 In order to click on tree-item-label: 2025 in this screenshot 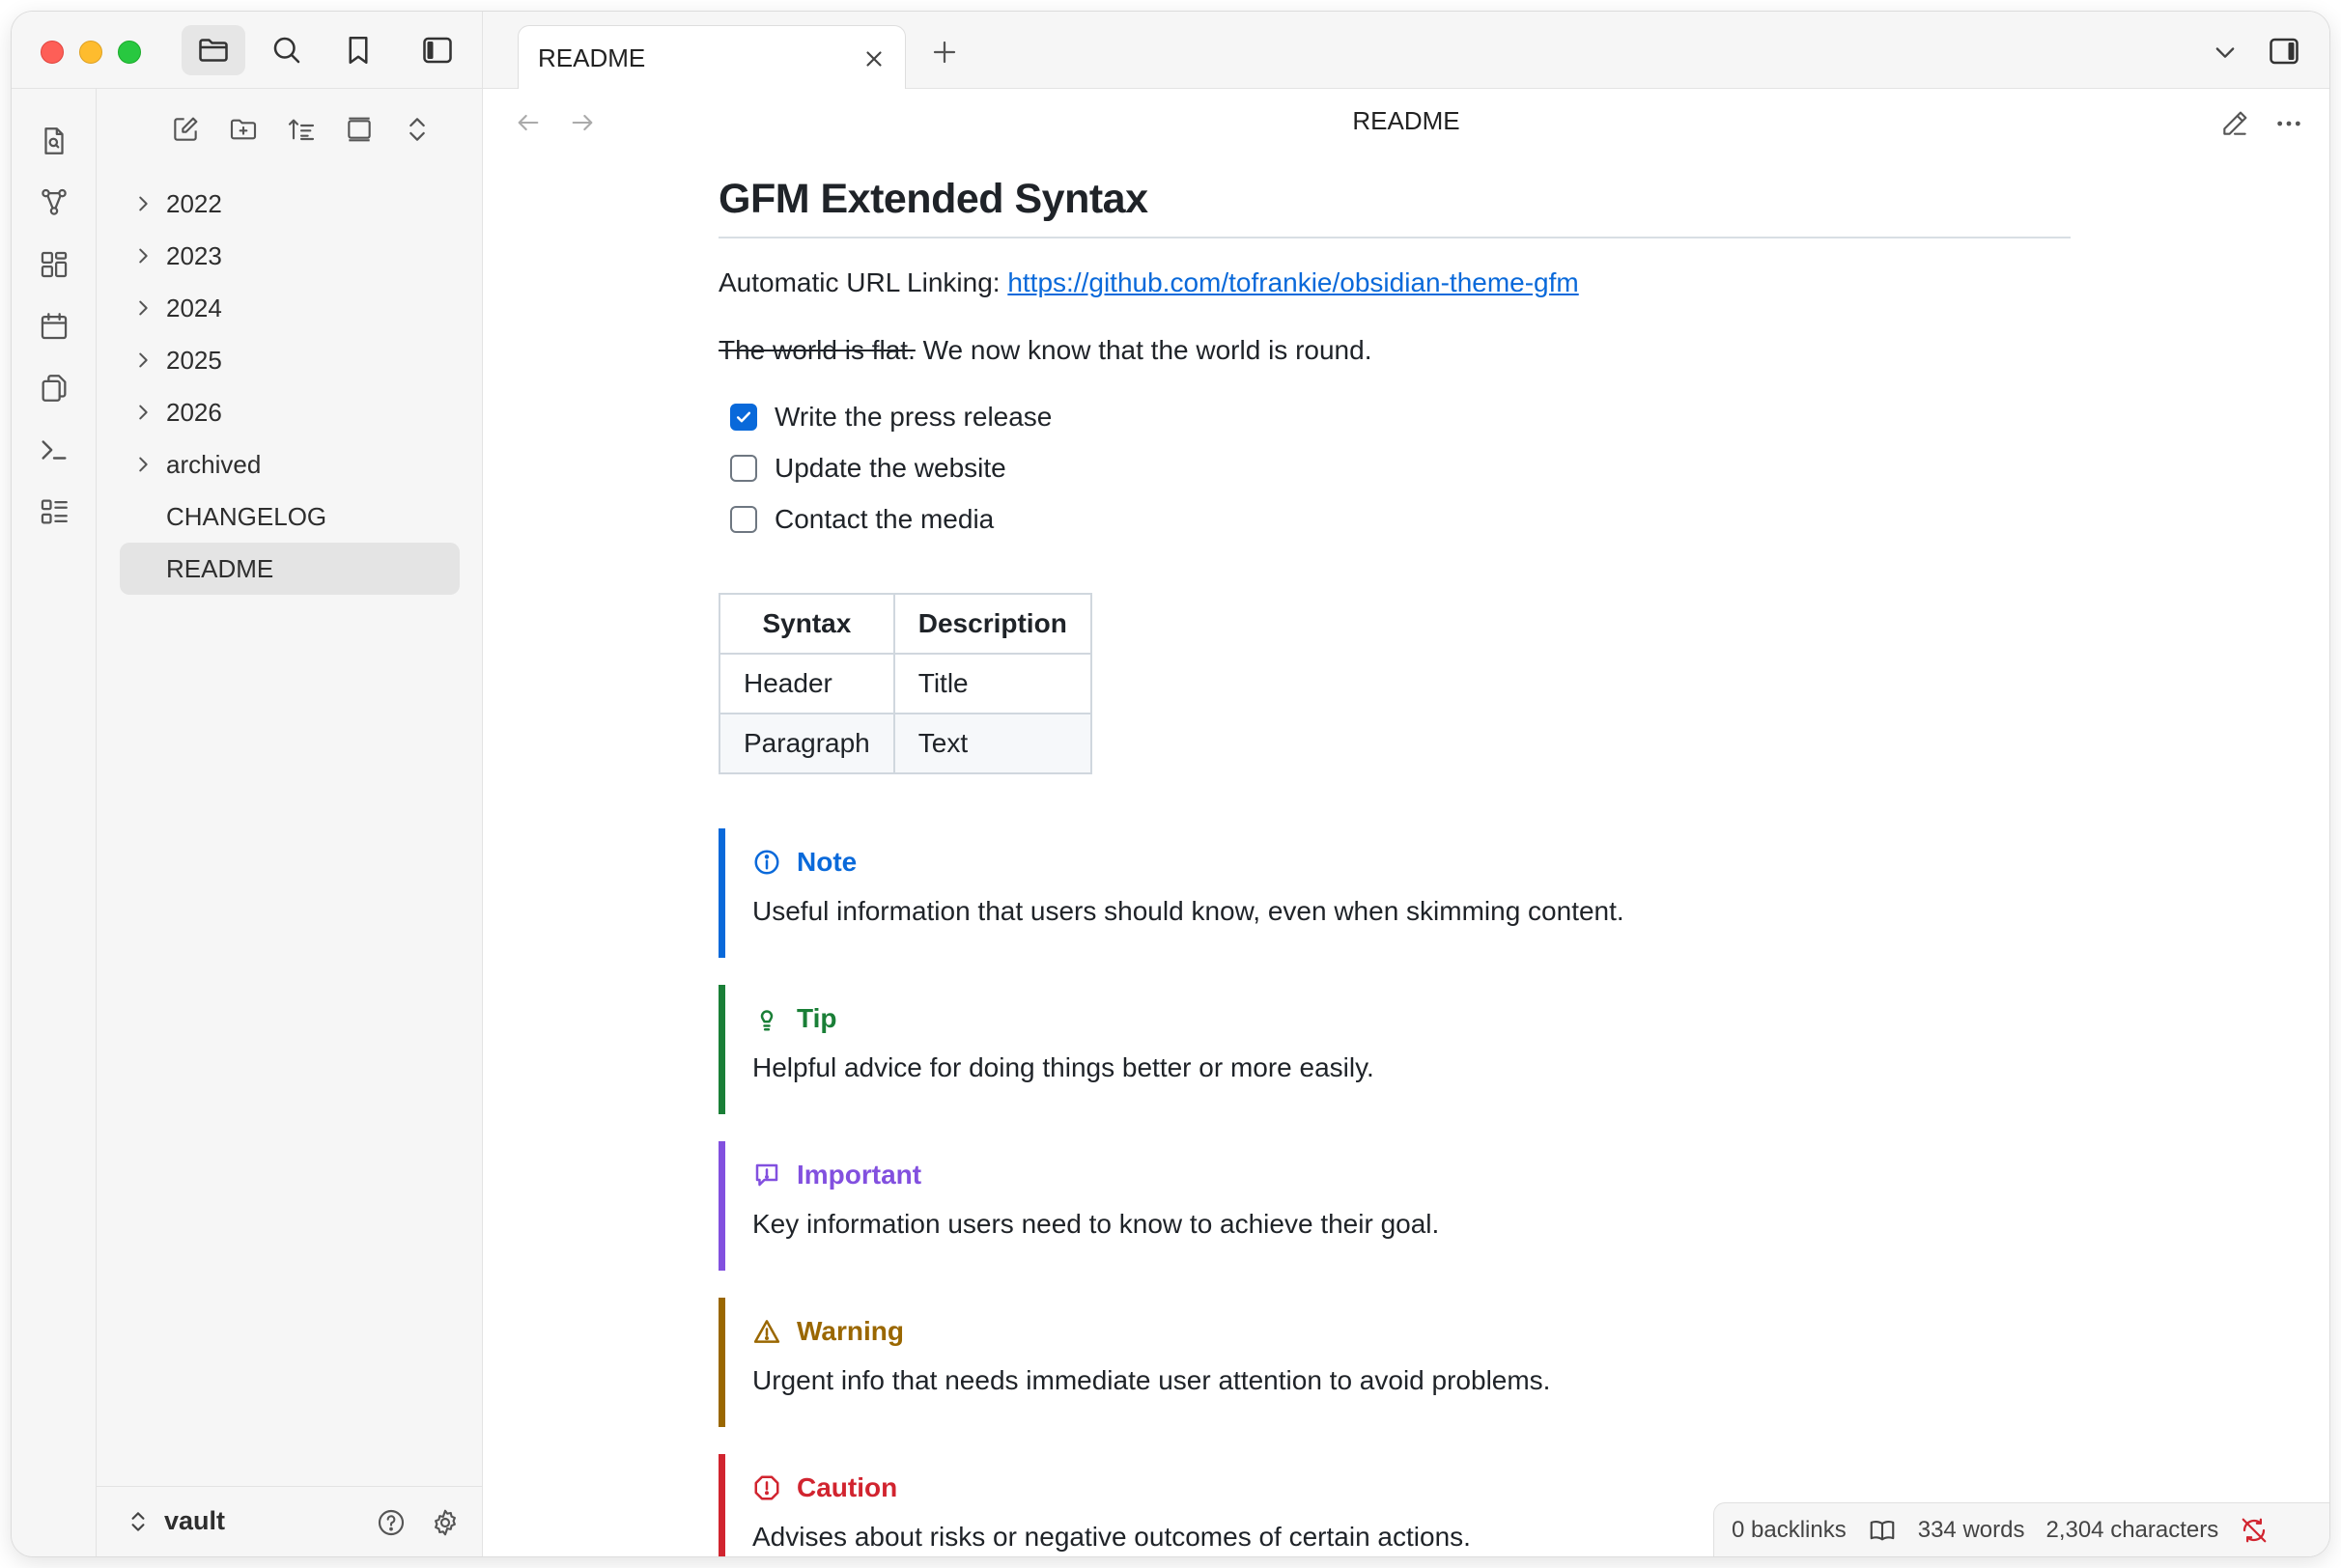, I will do `click(194, 360)`.